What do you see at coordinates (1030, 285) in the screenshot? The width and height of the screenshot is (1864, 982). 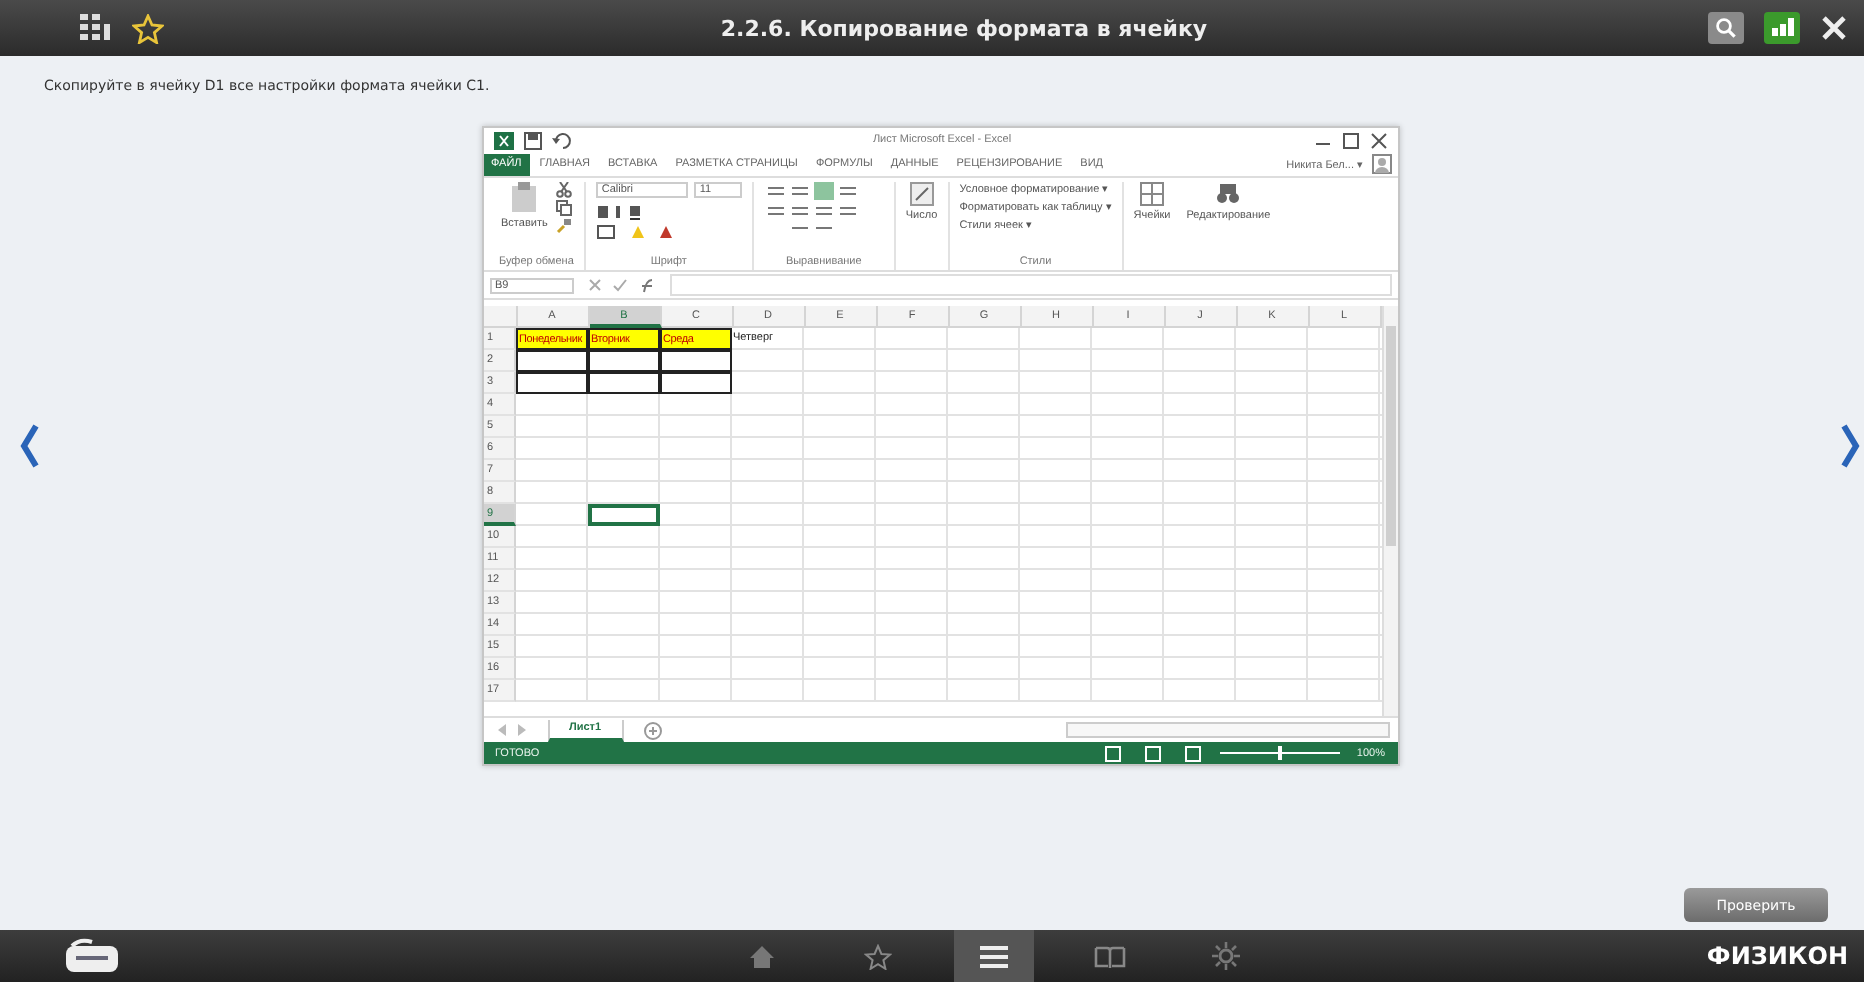 I see `formula-input` at bounding box center [1030, 285].